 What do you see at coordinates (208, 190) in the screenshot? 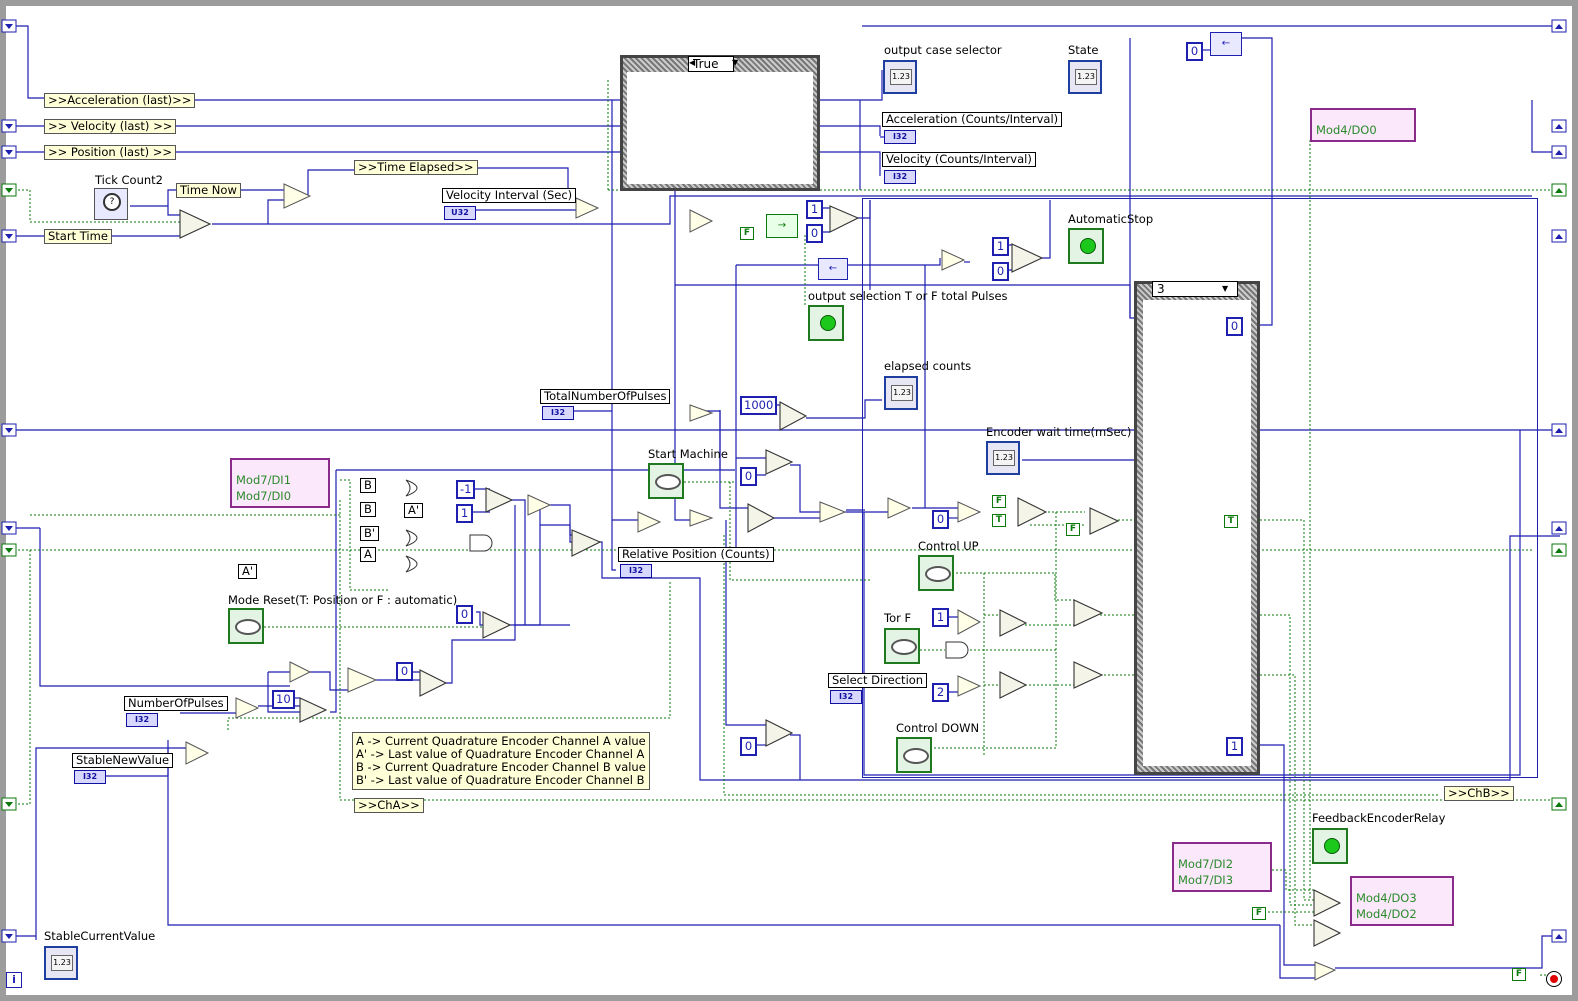
I see `time-now-label: Time Now` at bounding box center [208, 190].